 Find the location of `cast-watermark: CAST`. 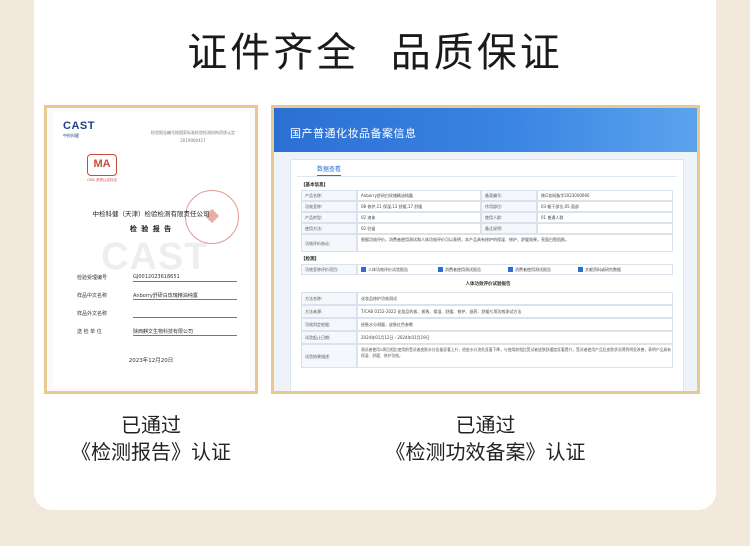

cast-watermark: CAST is located at coordinates (155, 257).